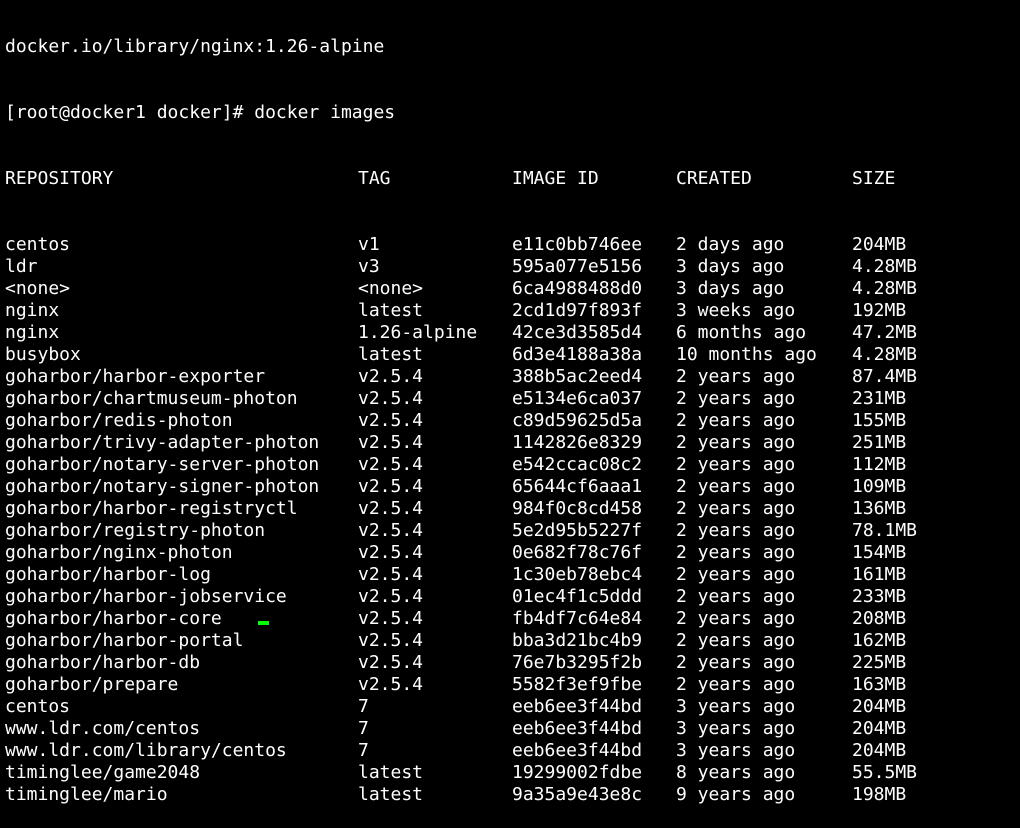  I want to click on row-image-id: 6d3e4188a38a, so click(577, 354).